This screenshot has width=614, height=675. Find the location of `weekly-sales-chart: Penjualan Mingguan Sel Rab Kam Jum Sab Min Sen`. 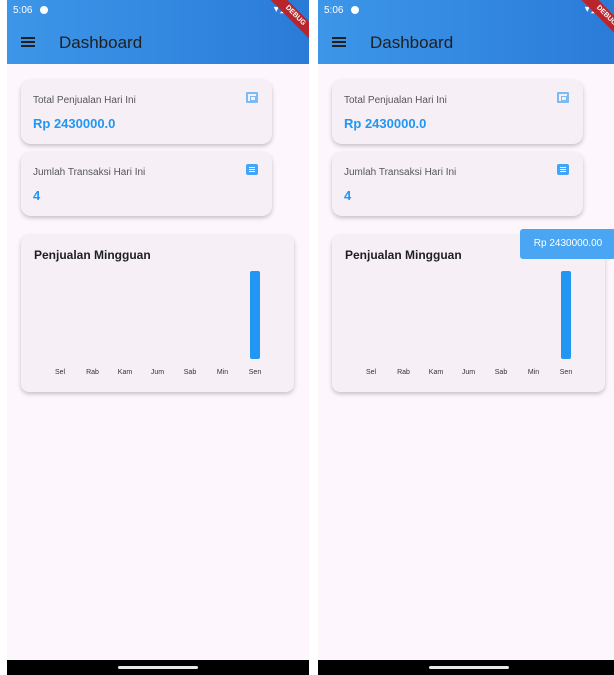

weekly-sales-chart: Penjualan Mingguan Sel Rab Kam Jum Sab Min Sen is located at coordinates (157, 313).